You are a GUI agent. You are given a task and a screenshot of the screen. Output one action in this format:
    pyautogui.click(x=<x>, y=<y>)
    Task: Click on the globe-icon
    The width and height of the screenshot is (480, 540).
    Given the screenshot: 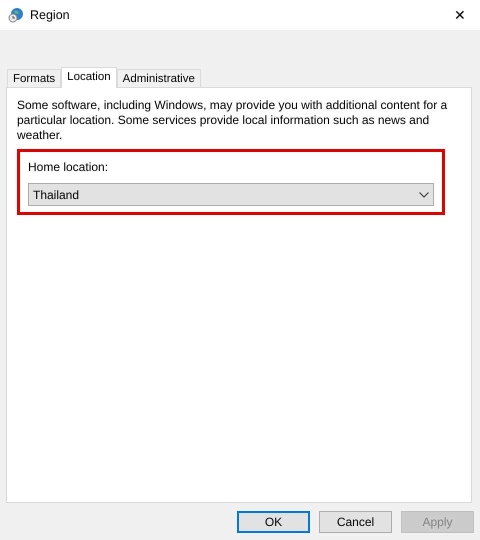 What is the action you would take?
    pyautogui.click(x=16, y=15)
    